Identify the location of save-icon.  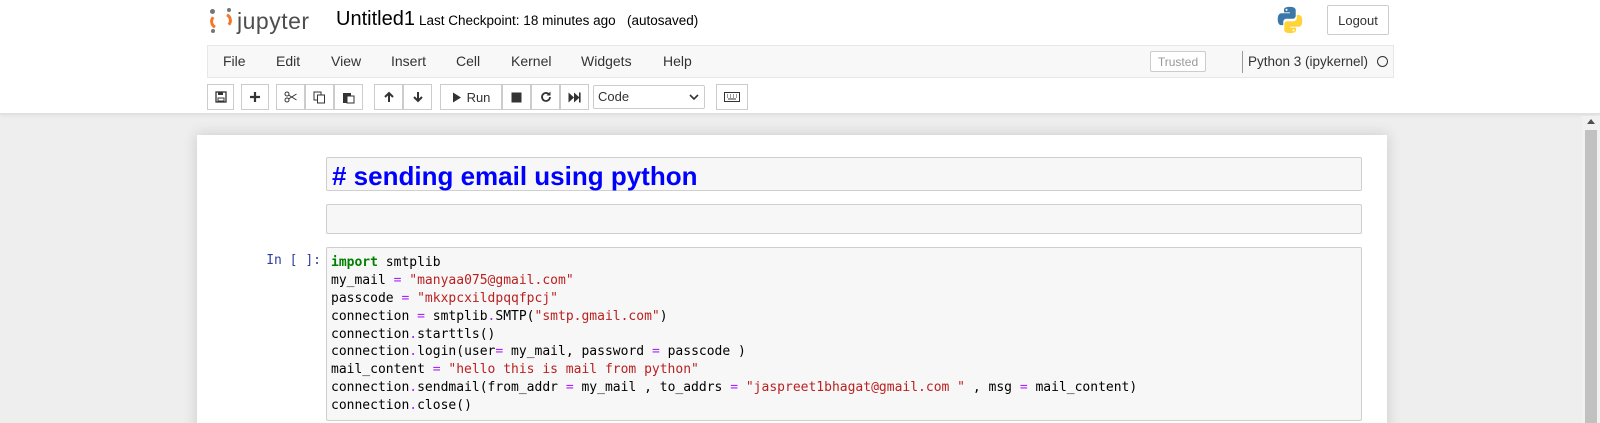
(220, 97).